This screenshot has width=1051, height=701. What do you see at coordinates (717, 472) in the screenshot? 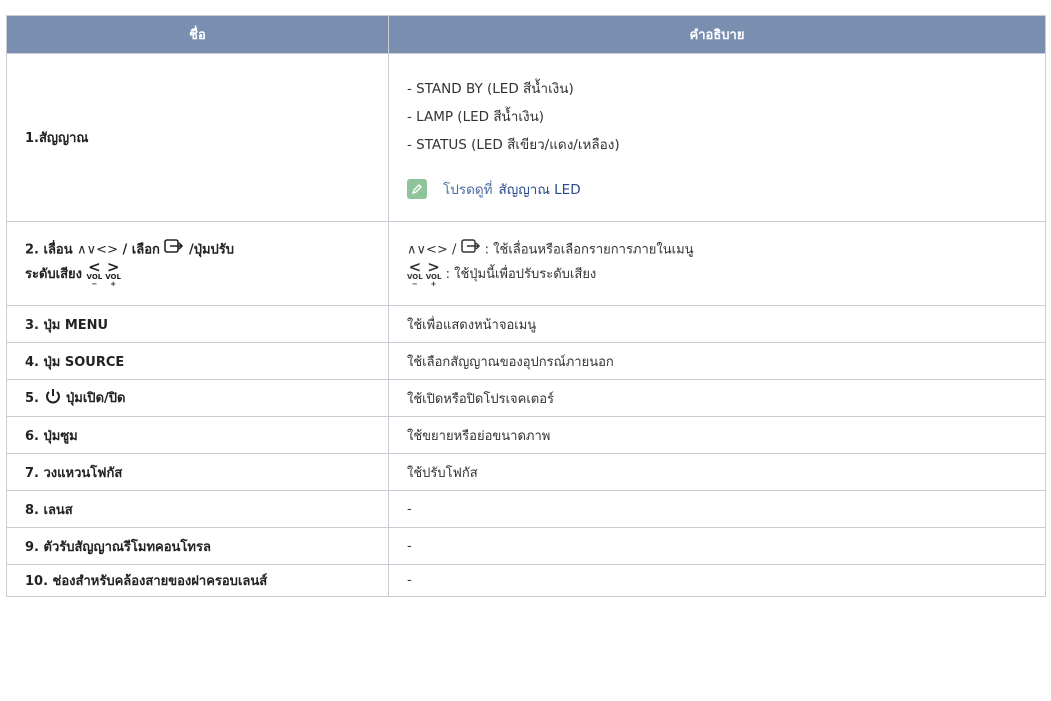
I see `row-description: ใช้ปรับโฟกัส` at bounding box center [717, 472].